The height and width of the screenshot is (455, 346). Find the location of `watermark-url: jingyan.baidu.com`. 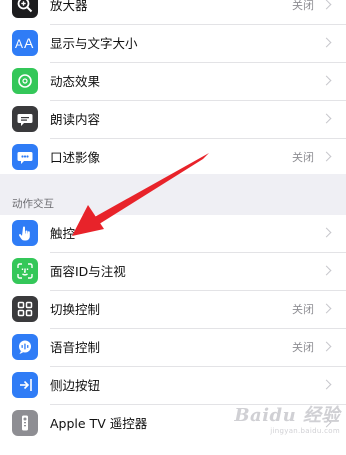

watermark-url: jingyan.baidu.com is located at coordinates (305, 431).